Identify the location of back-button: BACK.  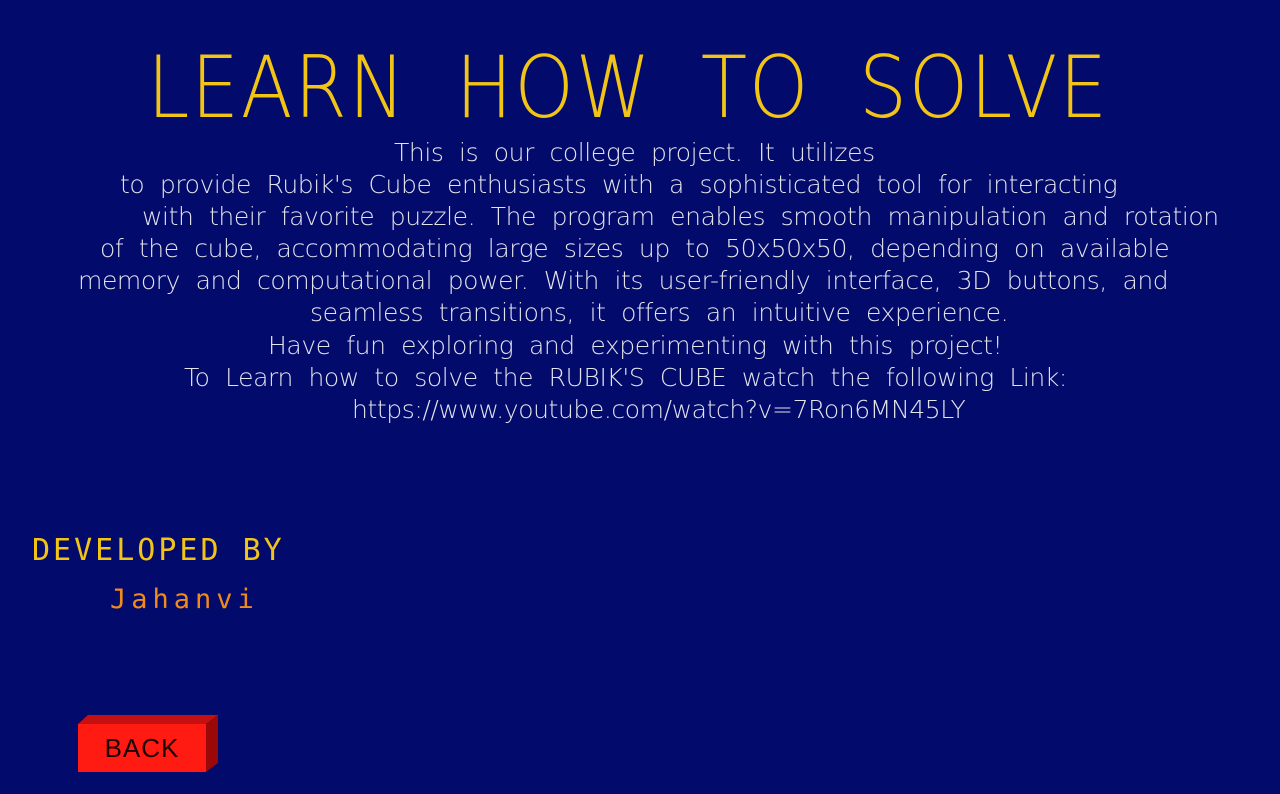
(148, 744).